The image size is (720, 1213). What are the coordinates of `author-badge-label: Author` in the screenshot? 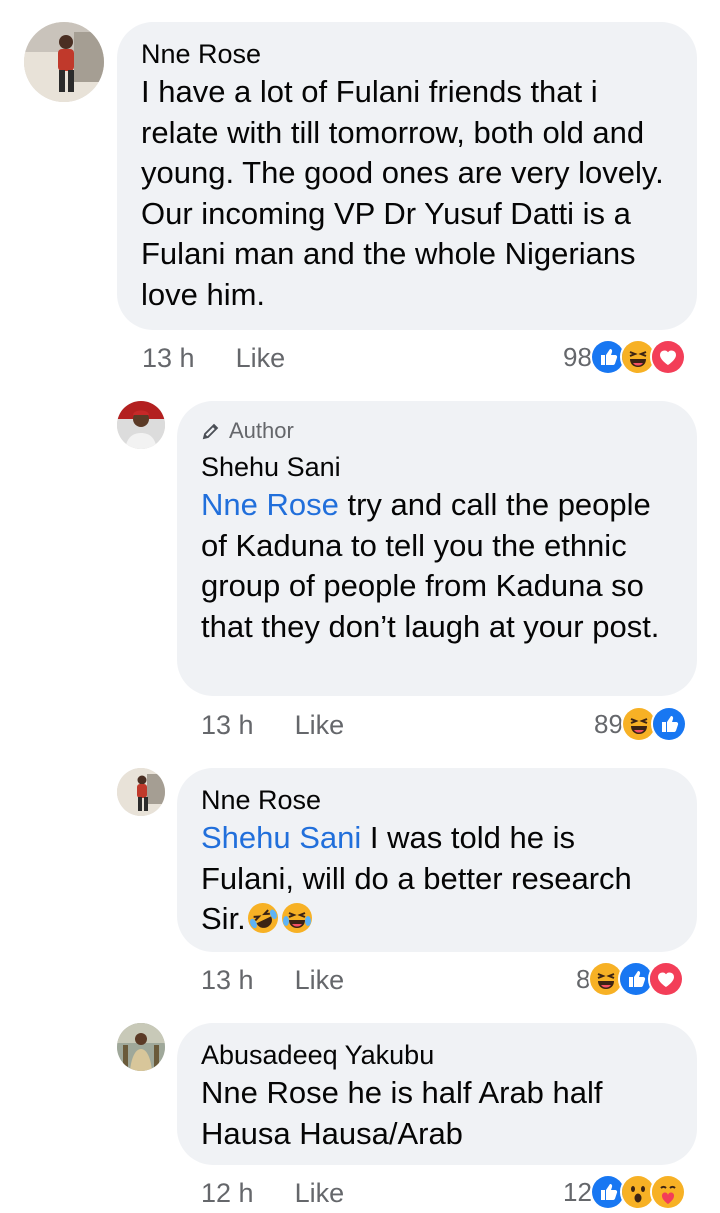 It's located at (261, 430).